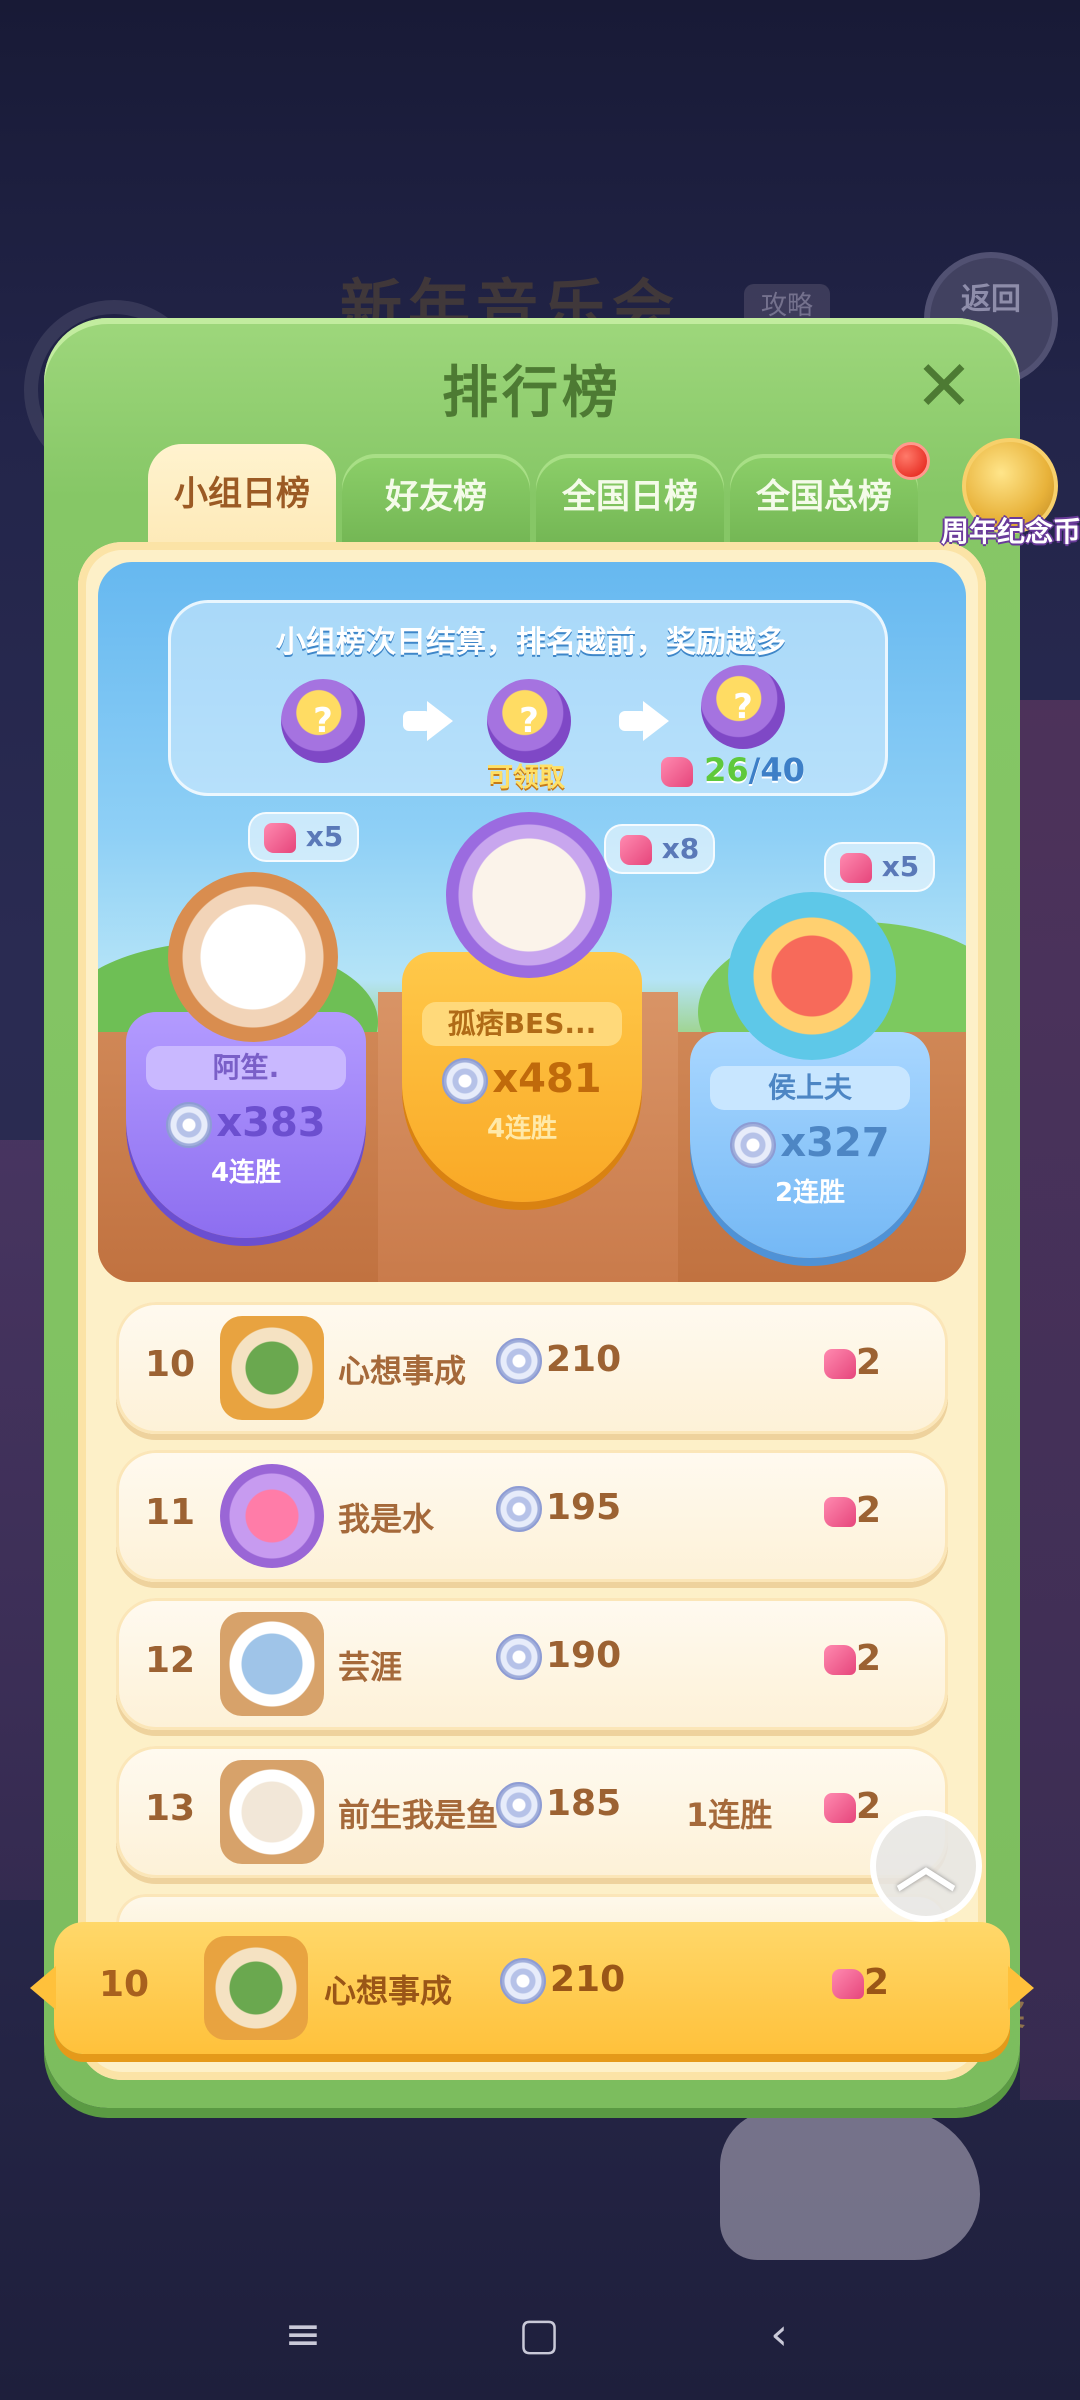 The image size is (1080, 2400). I want to click on second-streak: 4连胜, so click(246, 1173).